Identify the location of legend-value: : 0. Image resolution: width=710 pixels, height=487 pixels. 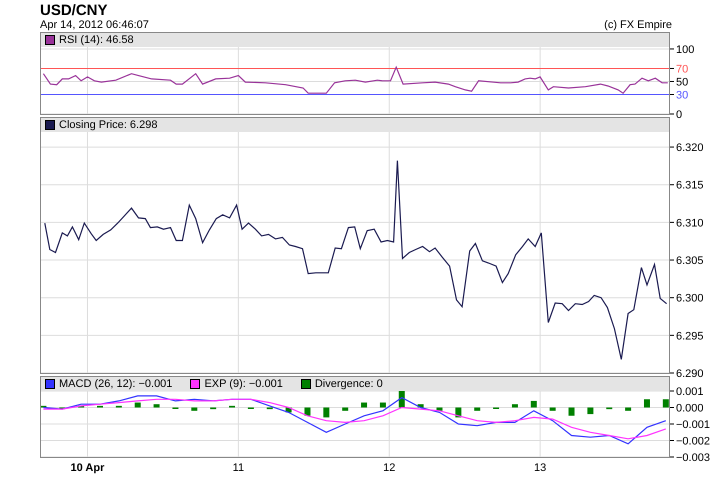
(376, 384).